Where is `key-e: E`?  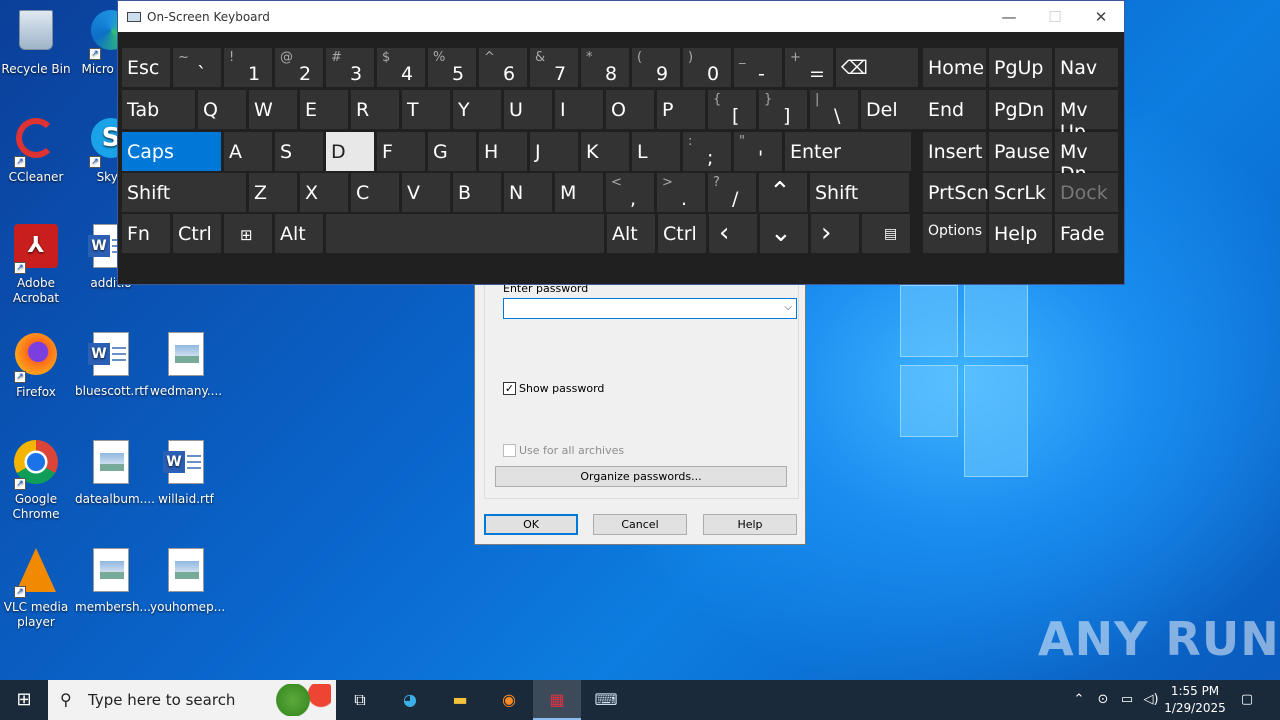 key-e: E is located at coordinates (324, 109).